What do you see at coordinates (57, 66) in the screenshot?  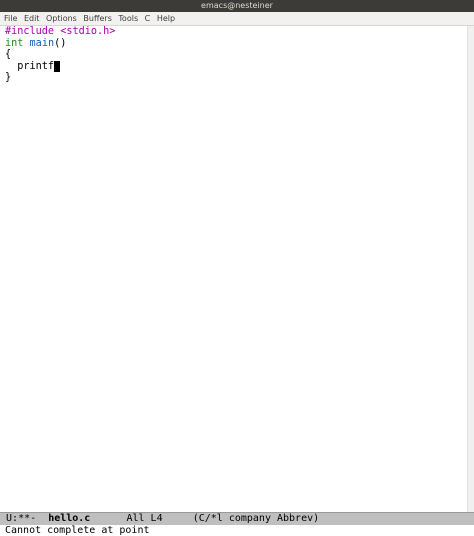 I see `text-cursor` at bounding box center [57, 66].